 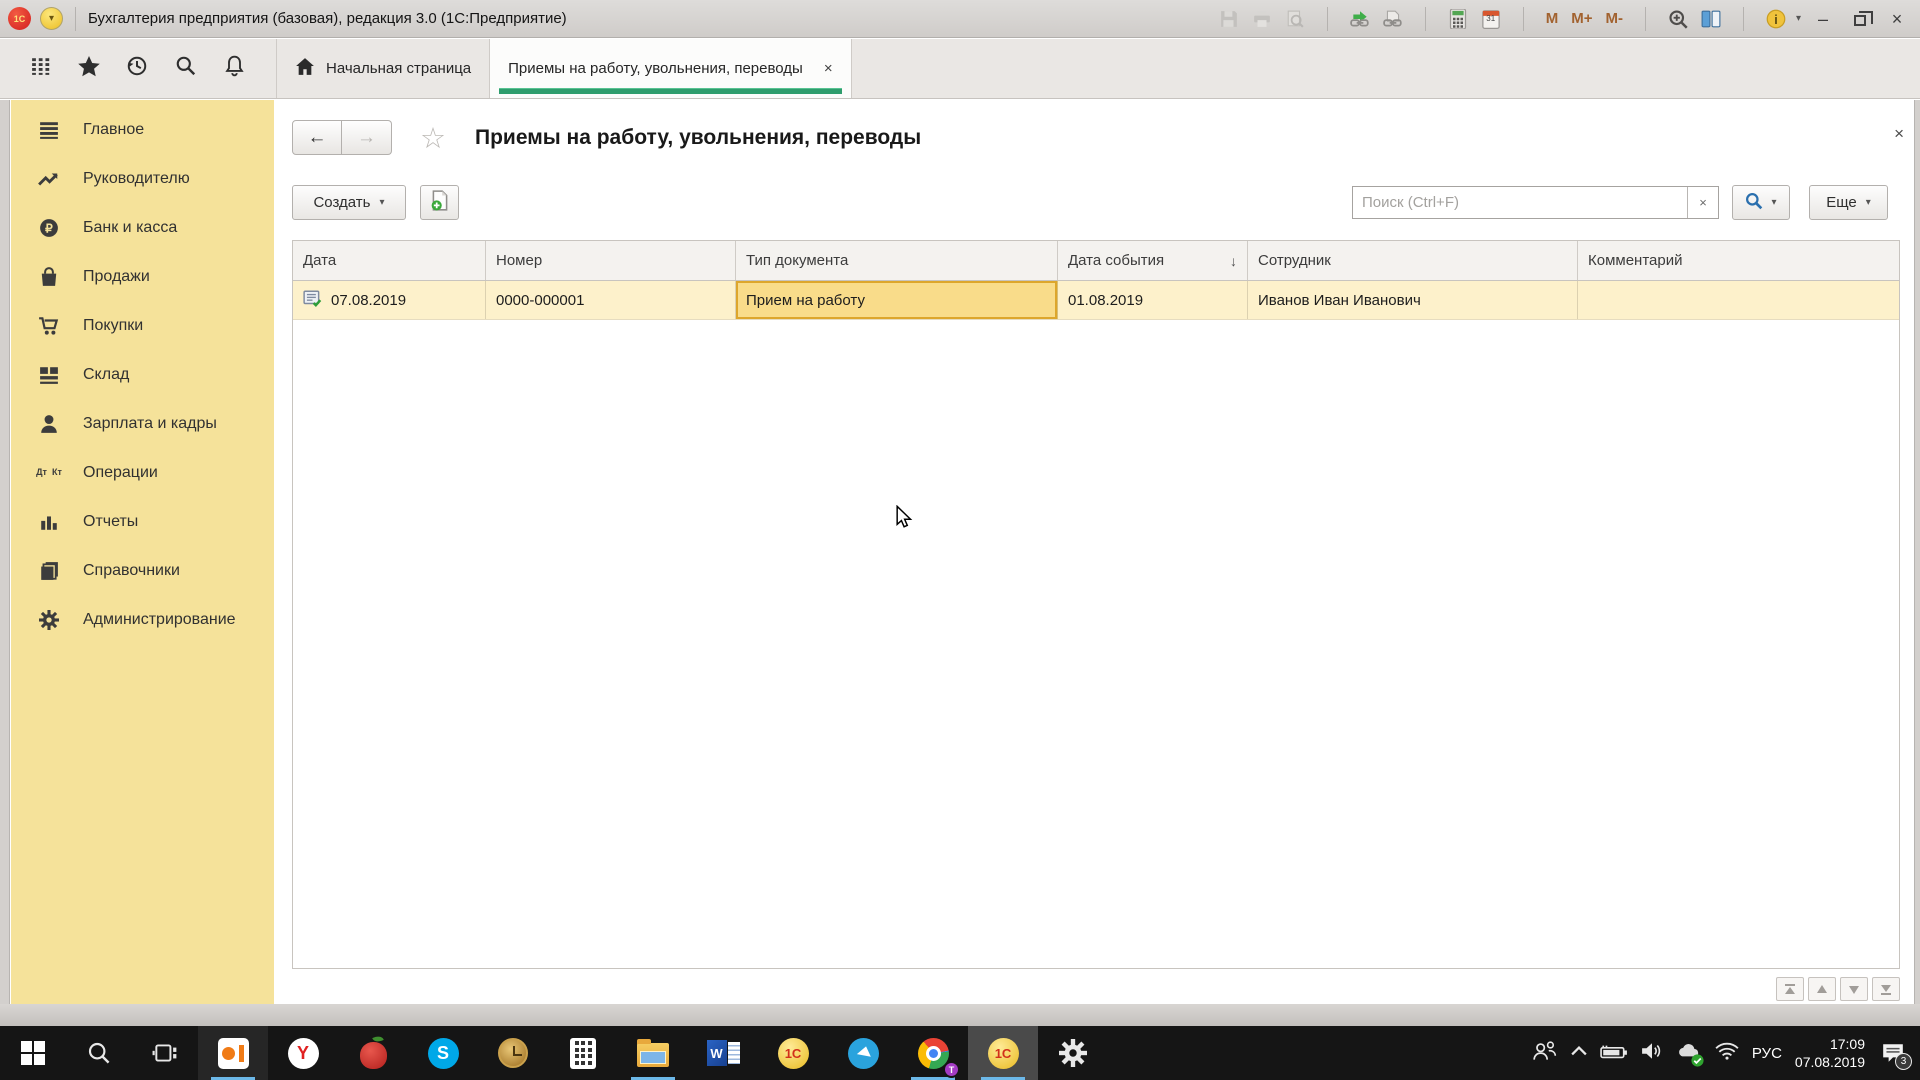 What do you see at coordinates (1579, 1053) in the screenshot?
I see `tray-expand-chevron-icon` at bounding box center [1579, 1053].